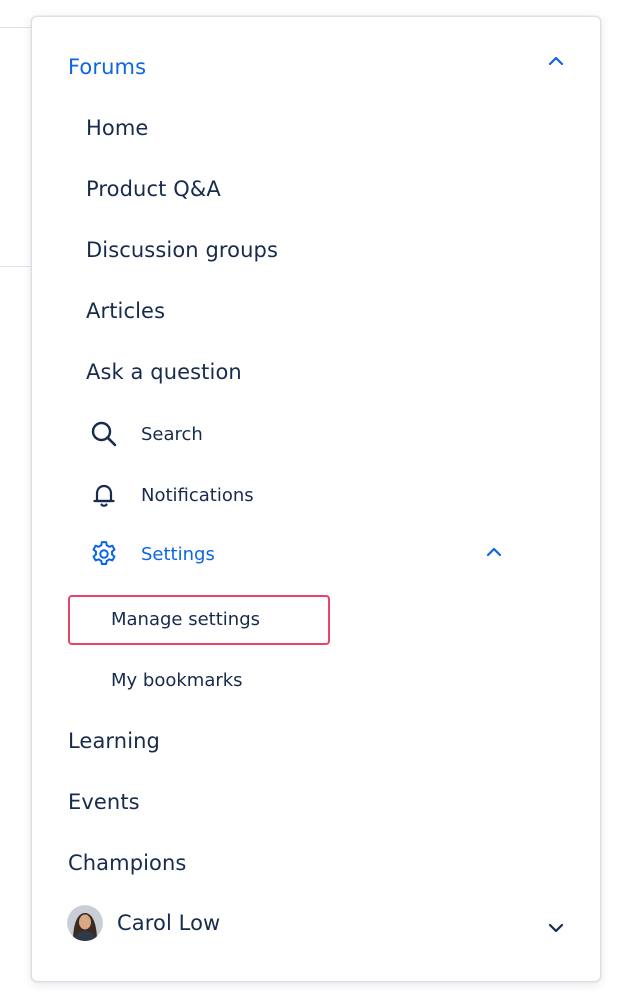  I want to click on menu-item-label: My bookmarks, so click(177, 680).